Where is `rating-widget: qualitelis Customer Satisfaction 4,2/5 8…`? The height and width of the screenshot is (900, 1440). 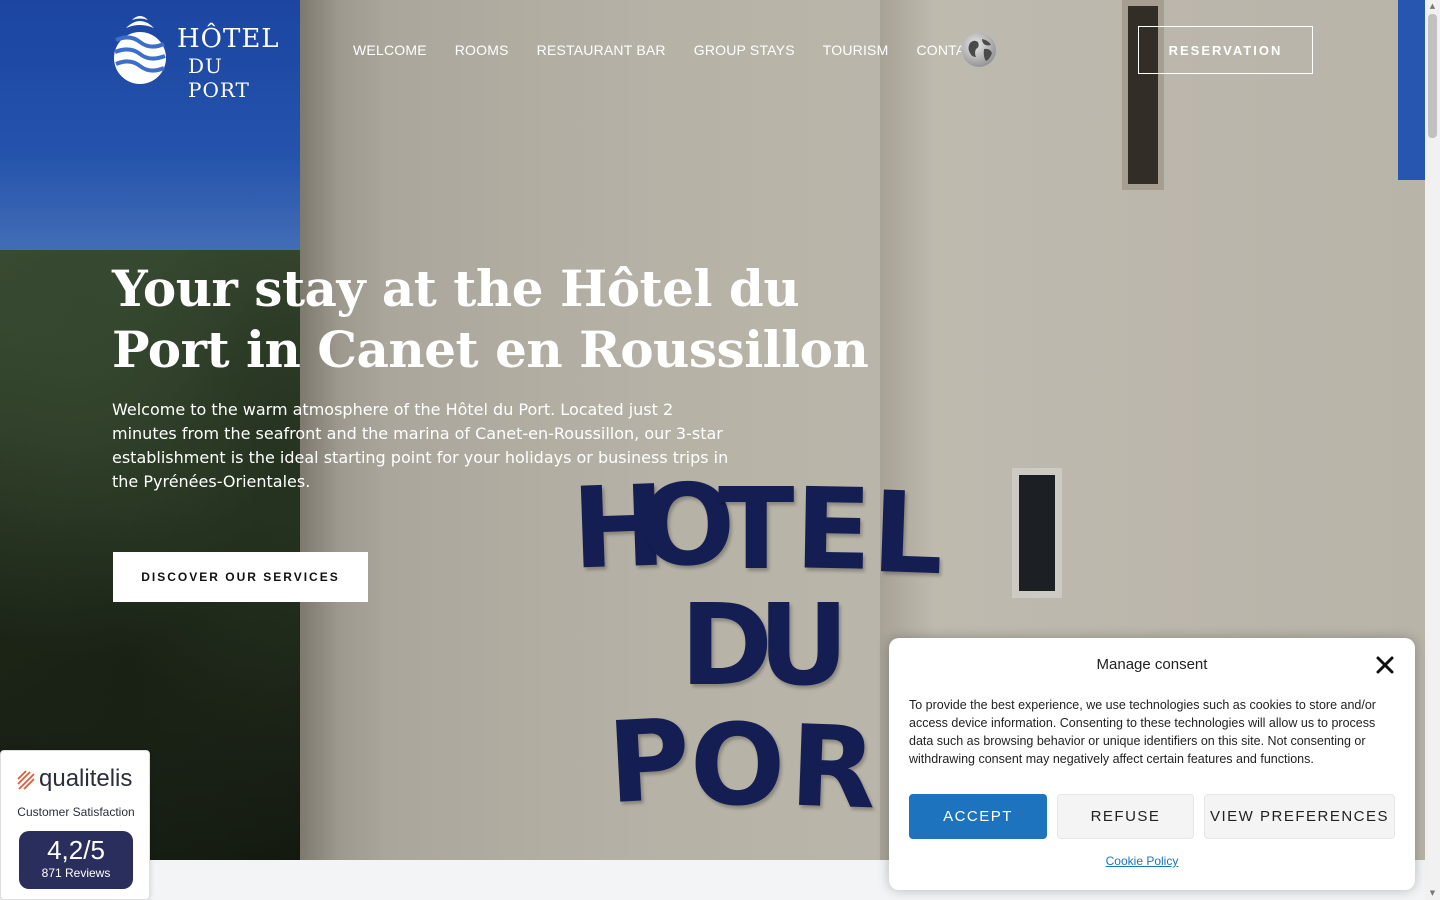
rating-widget: qualitelis Customer Satisfaction 4,2/5 8… is located at coordinates (75, 825).